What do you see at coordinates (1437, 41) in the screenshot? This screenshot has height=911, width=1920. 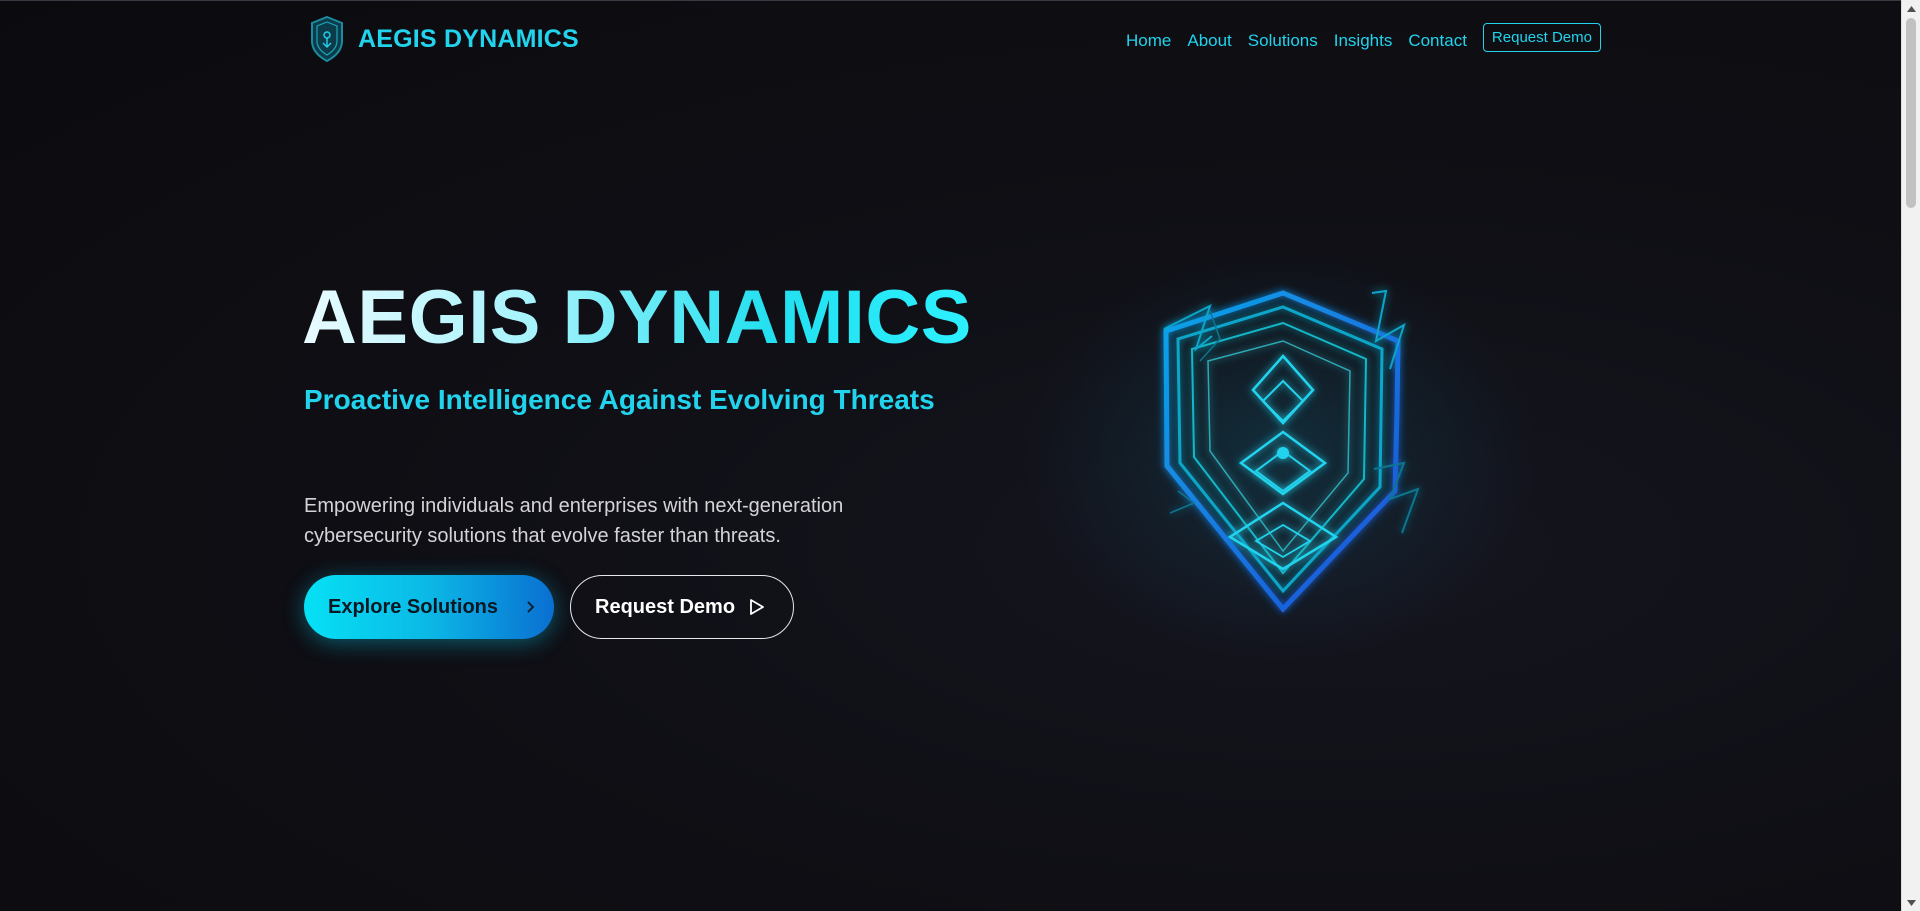 I see `nav-link-contact: Contact` at bounding box center [1437, 41].